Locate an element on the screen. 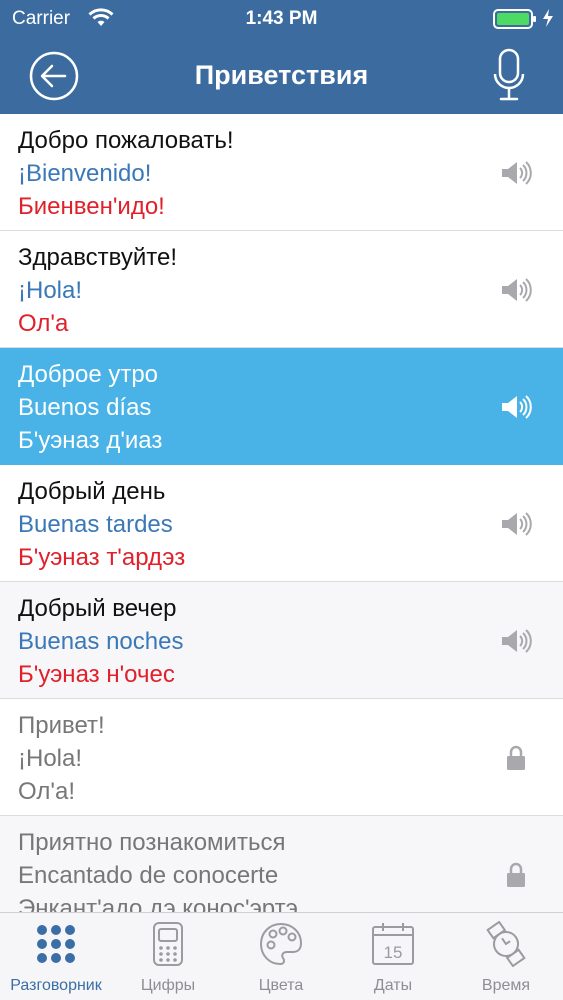 The height and width of the screenshot is (1000, 563). phrase-transcription: Ол'а! is located at coordinates (46, 791).